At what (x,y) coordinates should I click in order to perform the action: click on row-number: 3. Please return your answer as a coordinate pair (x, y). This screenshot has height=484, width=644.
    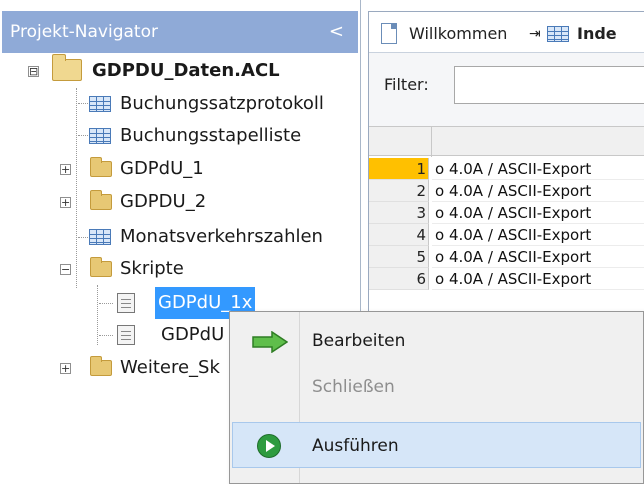
    Looking at the image, I should click on (399, 213).